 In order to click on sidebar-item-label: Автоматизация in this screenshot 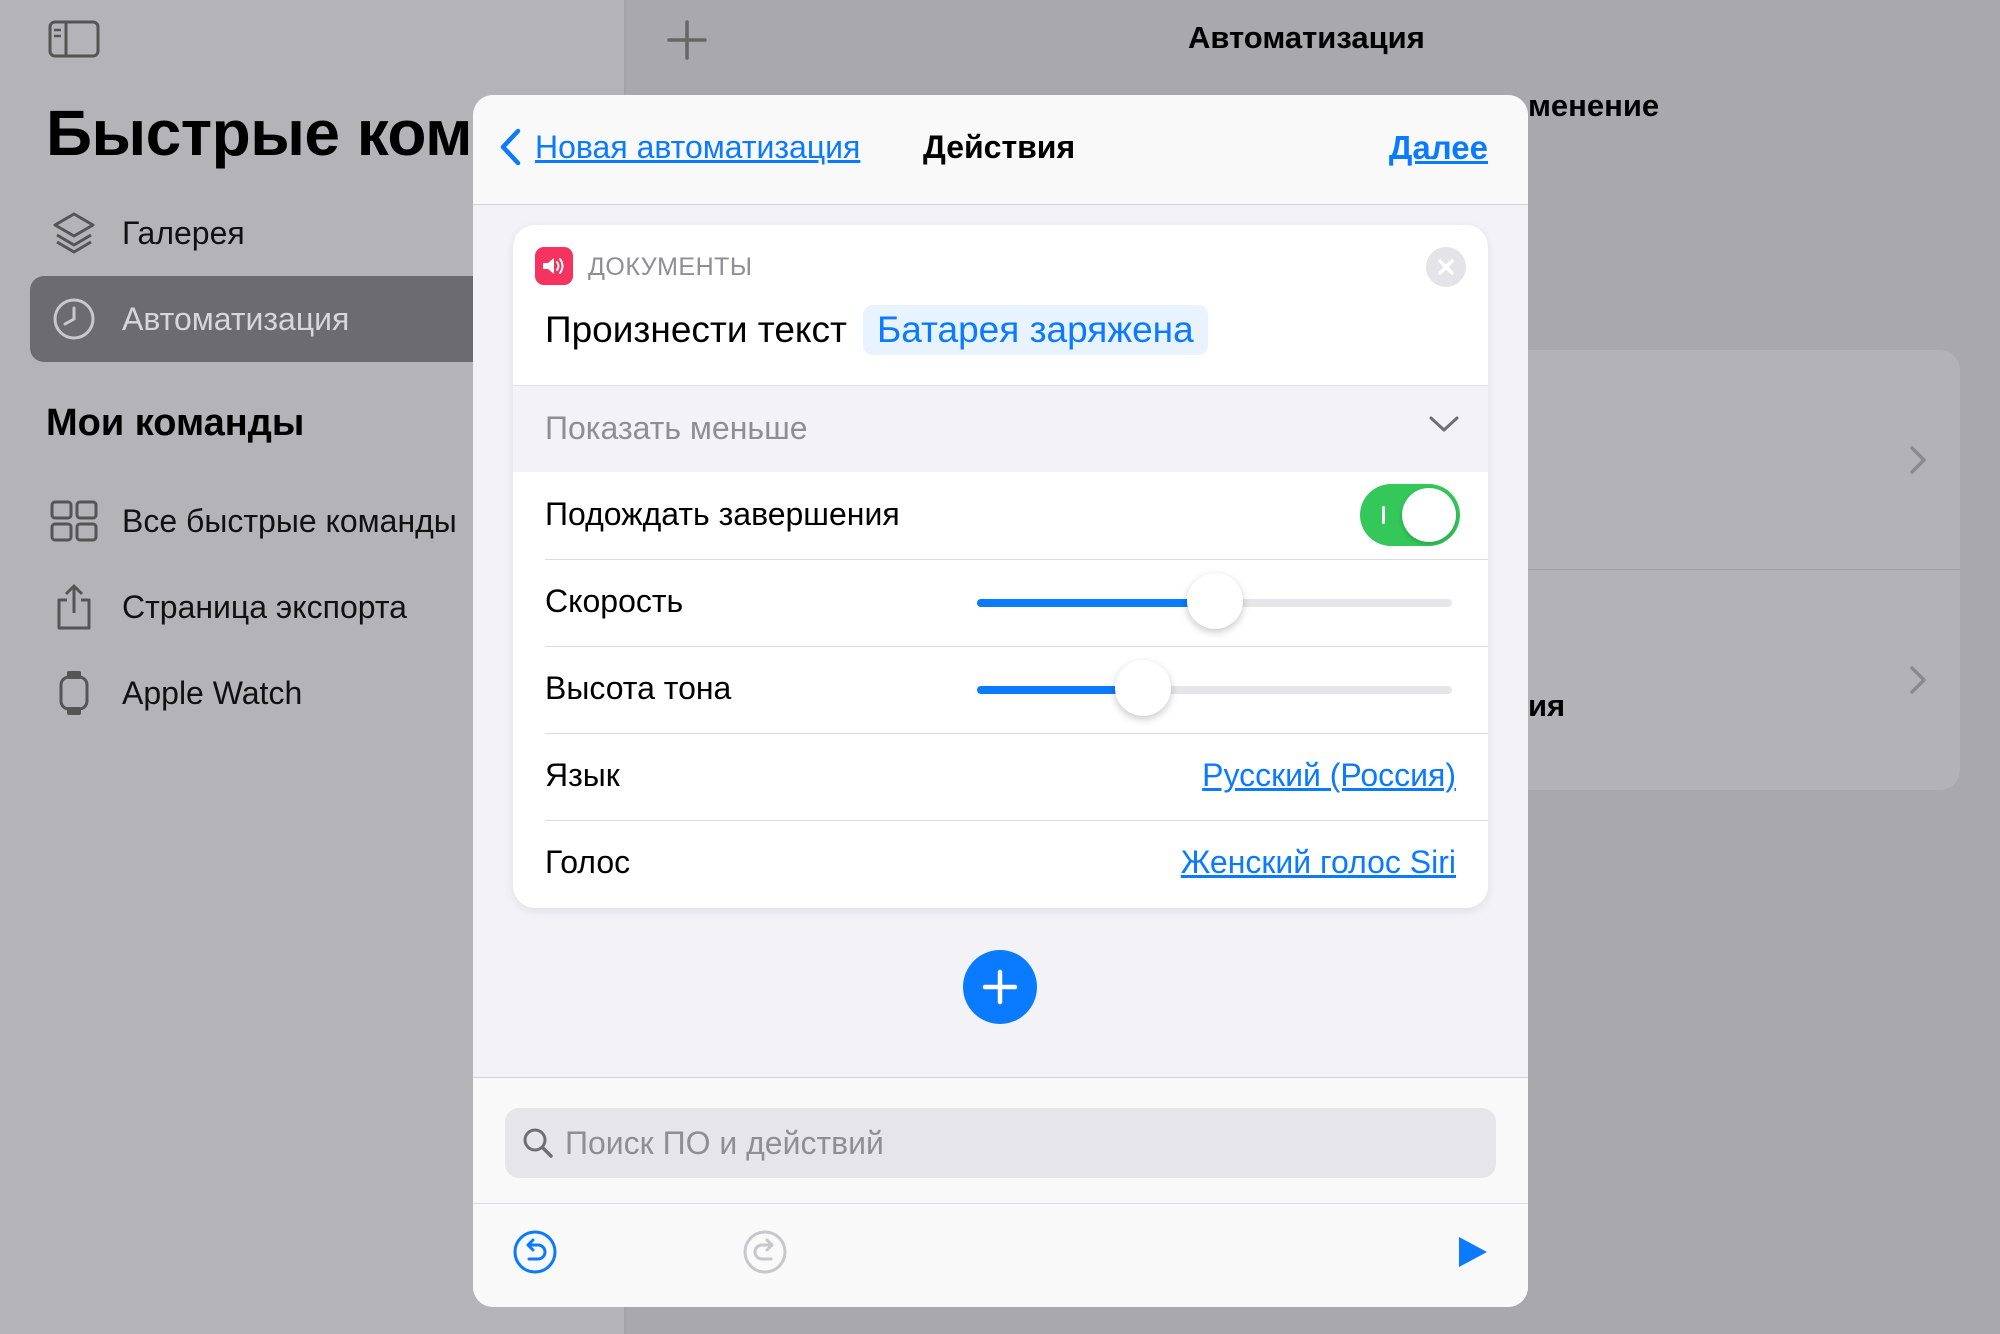, I will do `click(236, 318)`.